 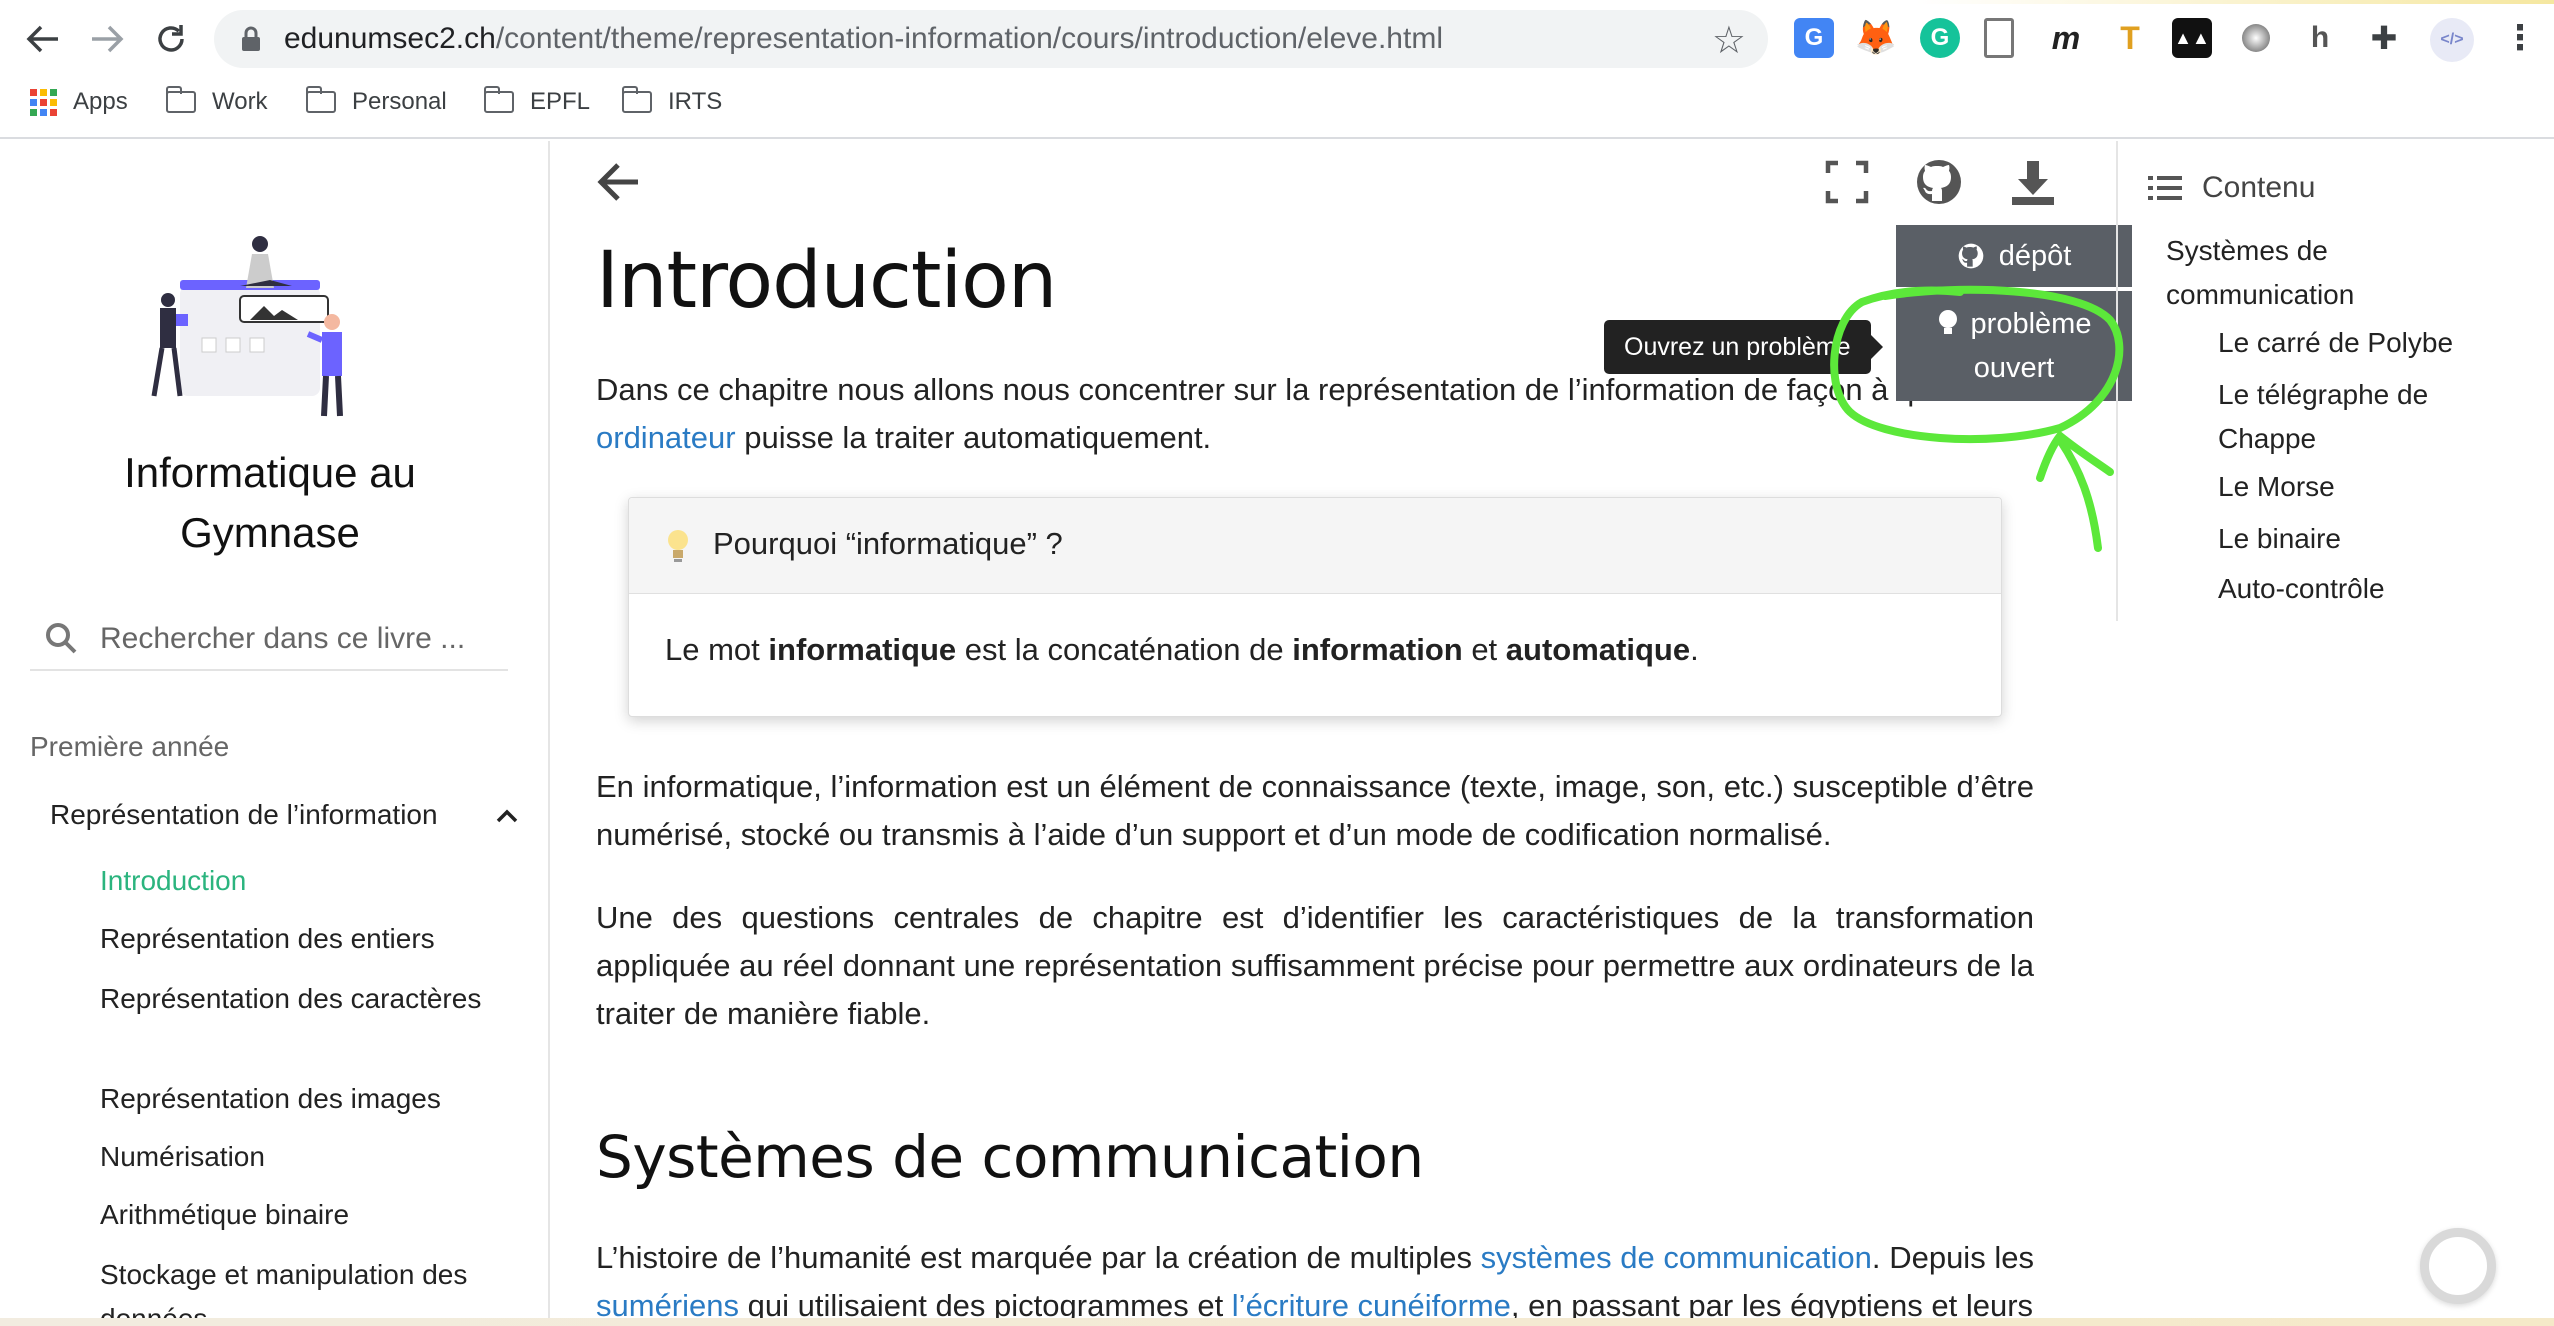 What do you see at coordinates (507, 816) in the screenshot?
I see `chevron-up-icon` at bounding box center [507, 816].